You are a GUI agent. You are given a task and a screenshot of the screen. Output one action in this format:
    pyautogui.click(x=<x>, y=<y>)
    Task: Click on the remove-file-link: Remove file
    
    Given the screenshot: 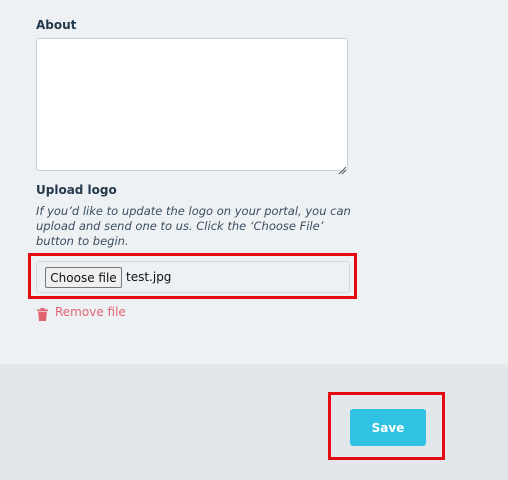 What is the action you would take?
    pyautogui.click(x=81, y=312)
    